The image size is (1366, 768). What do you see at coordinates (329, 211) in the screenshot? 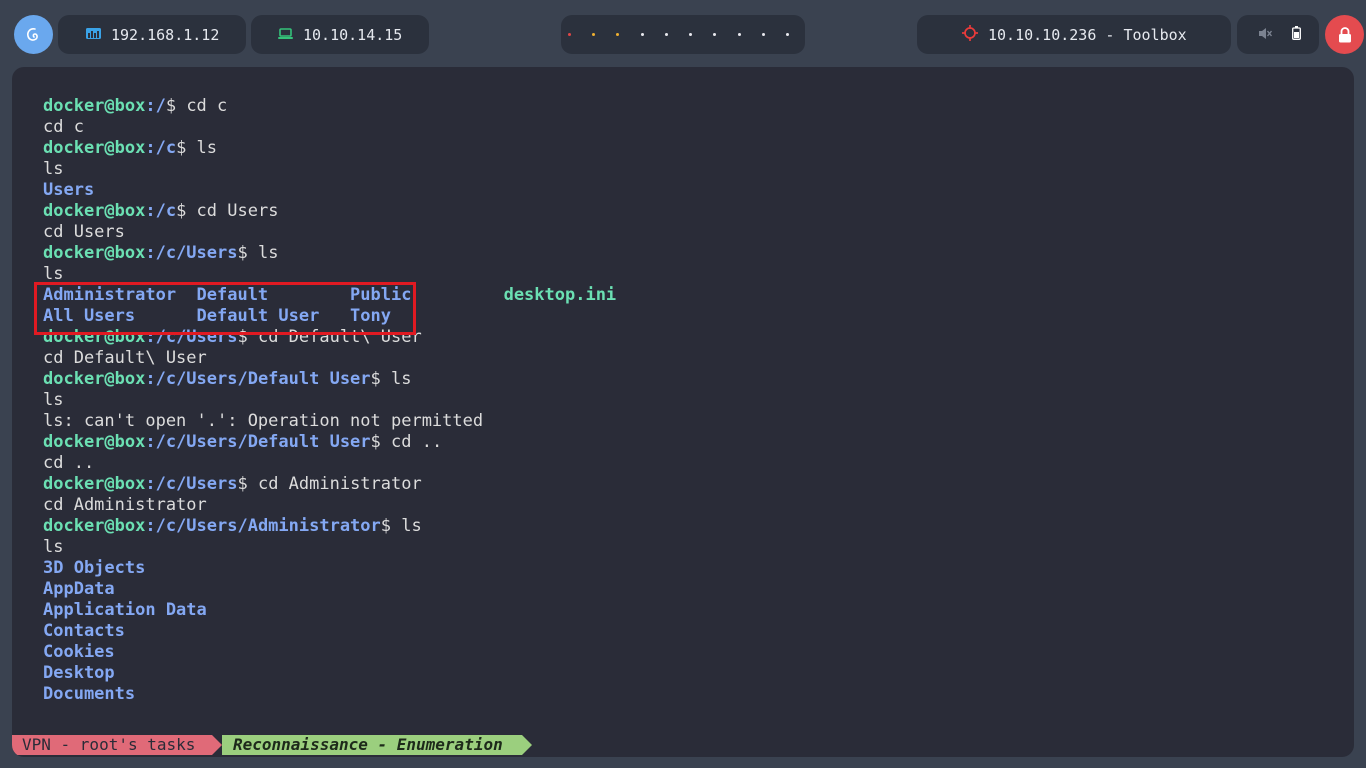
I see `terminal-line: docker@box:/c$ cd Users` at bounding box center [329, 211].